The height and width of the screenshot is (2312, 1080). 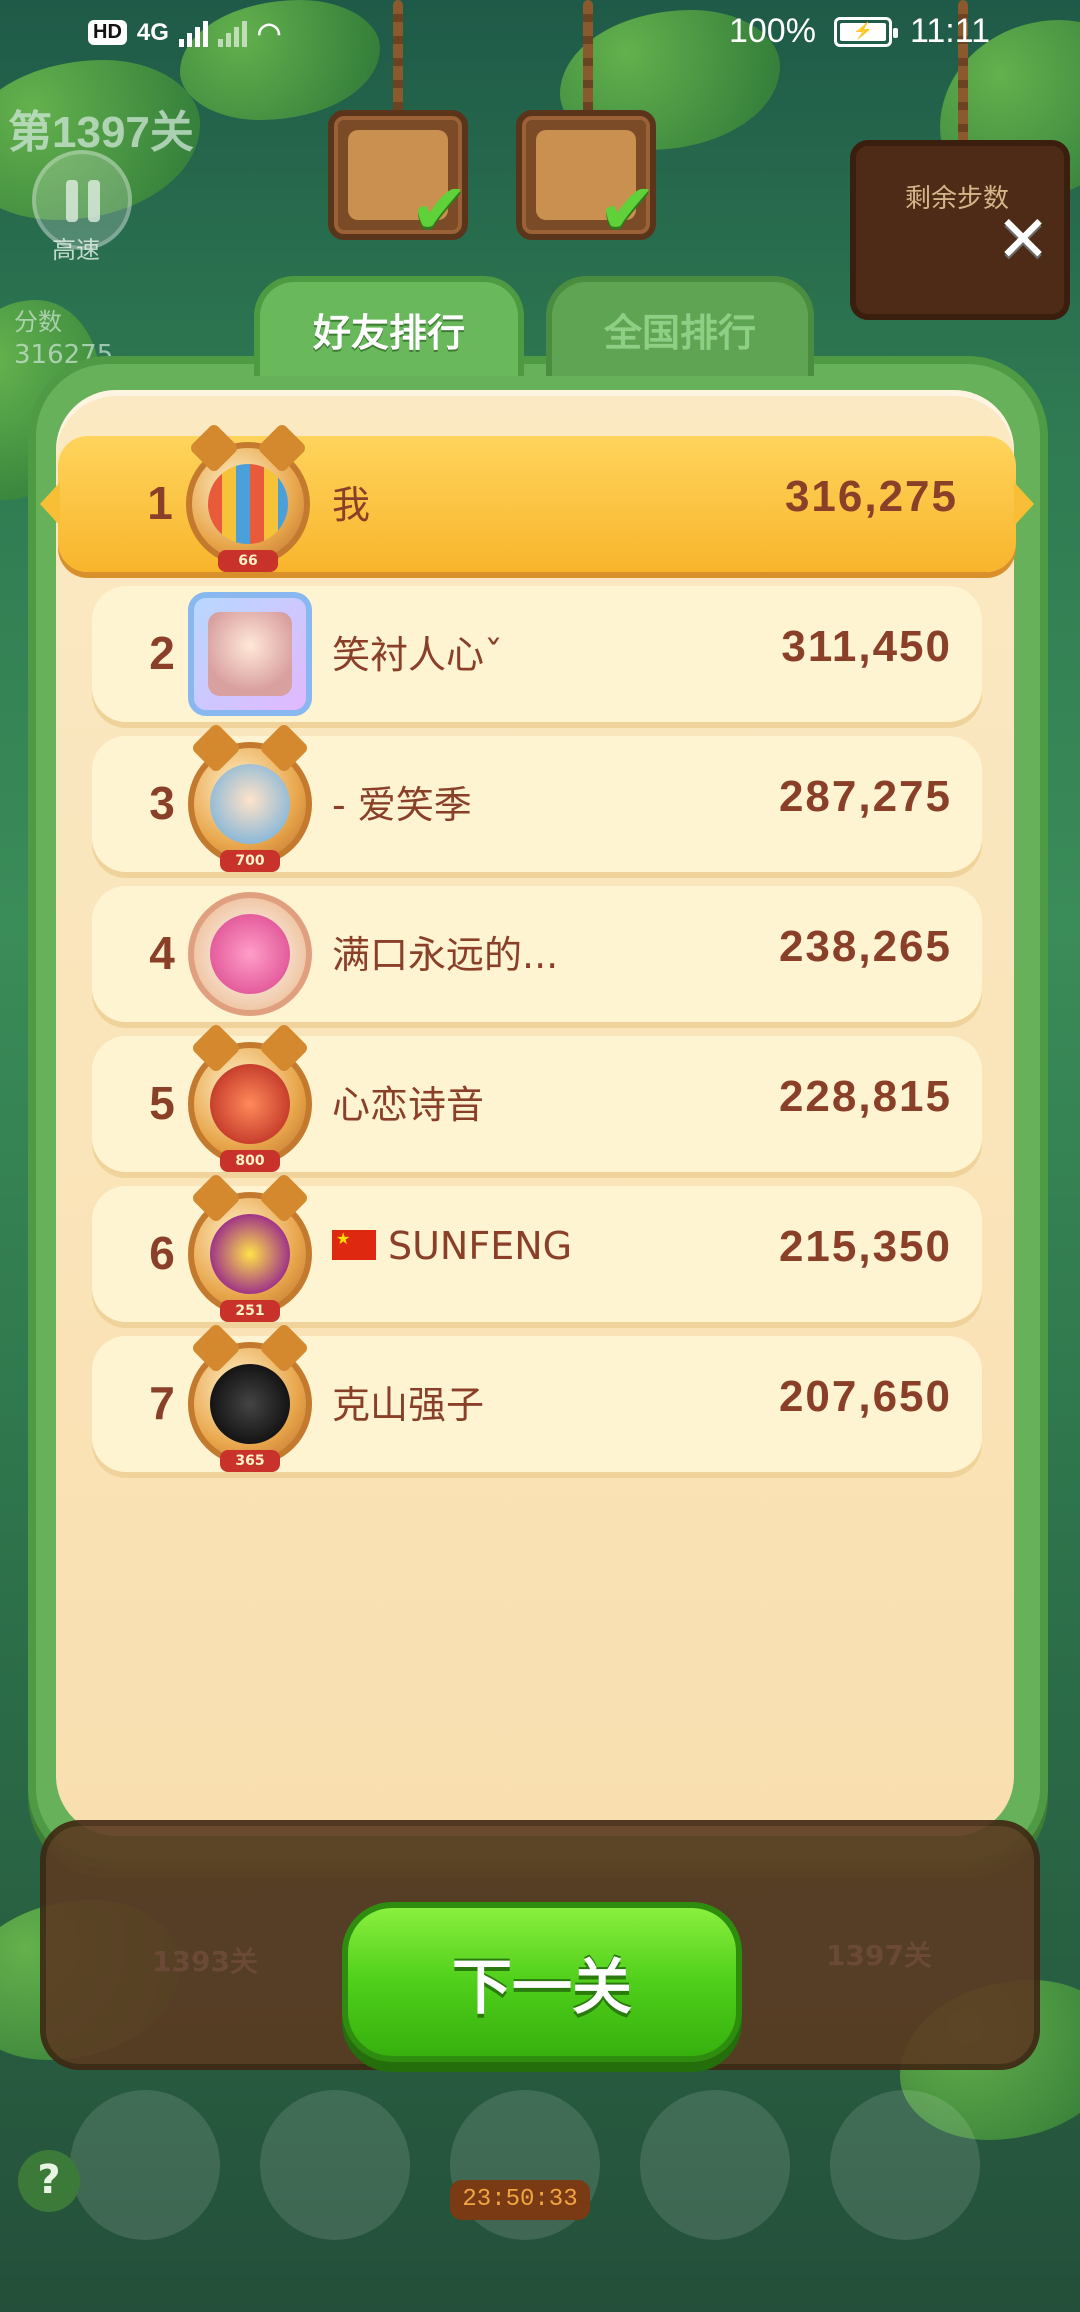 I want to click on score-label: 分数, so click(x=38, y=322).